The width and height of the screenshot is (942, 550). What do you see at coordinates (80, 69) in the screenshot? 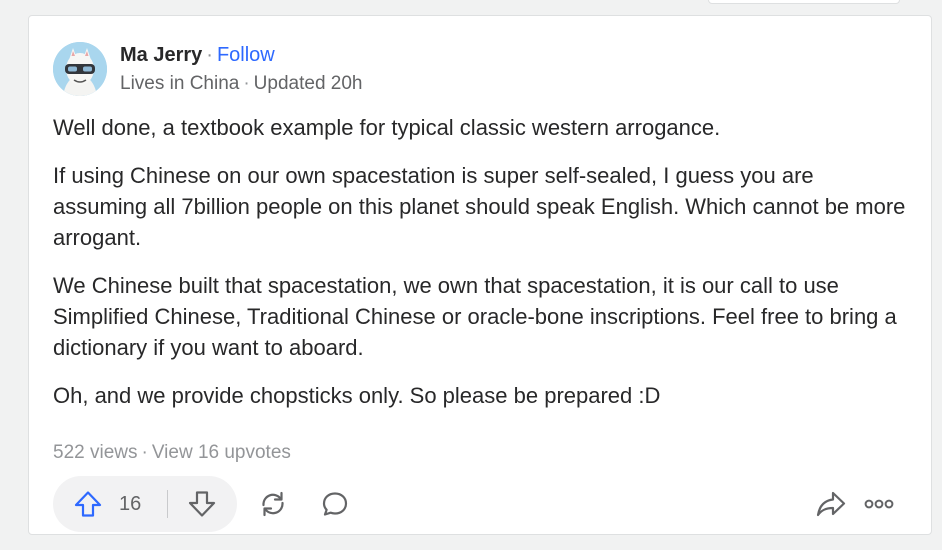
I see `avatar` at bounding box center [80, 69].